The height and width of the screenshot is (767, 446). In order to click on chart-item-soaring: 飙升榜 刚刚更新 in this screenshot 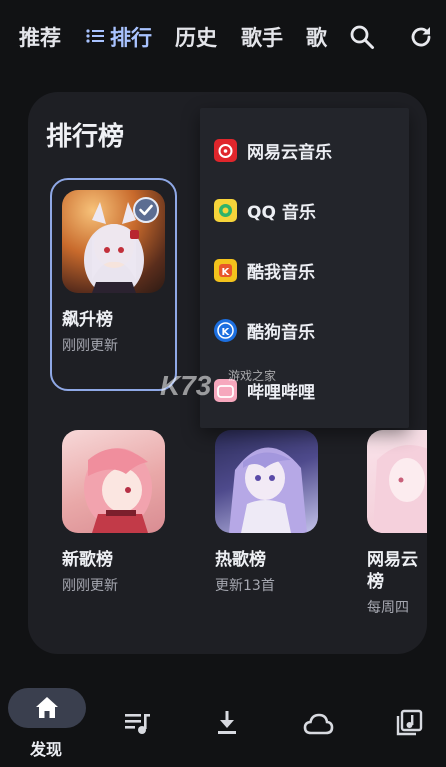, I will do `click(125, 272)`.